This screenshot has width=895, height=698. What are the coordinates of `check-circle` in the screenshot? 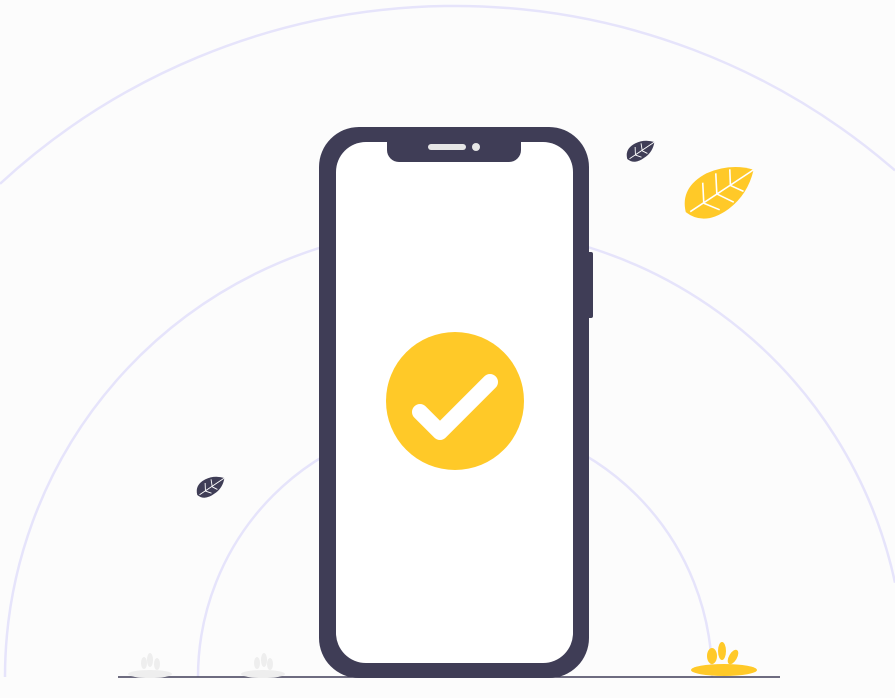 It's located at (455, 401).